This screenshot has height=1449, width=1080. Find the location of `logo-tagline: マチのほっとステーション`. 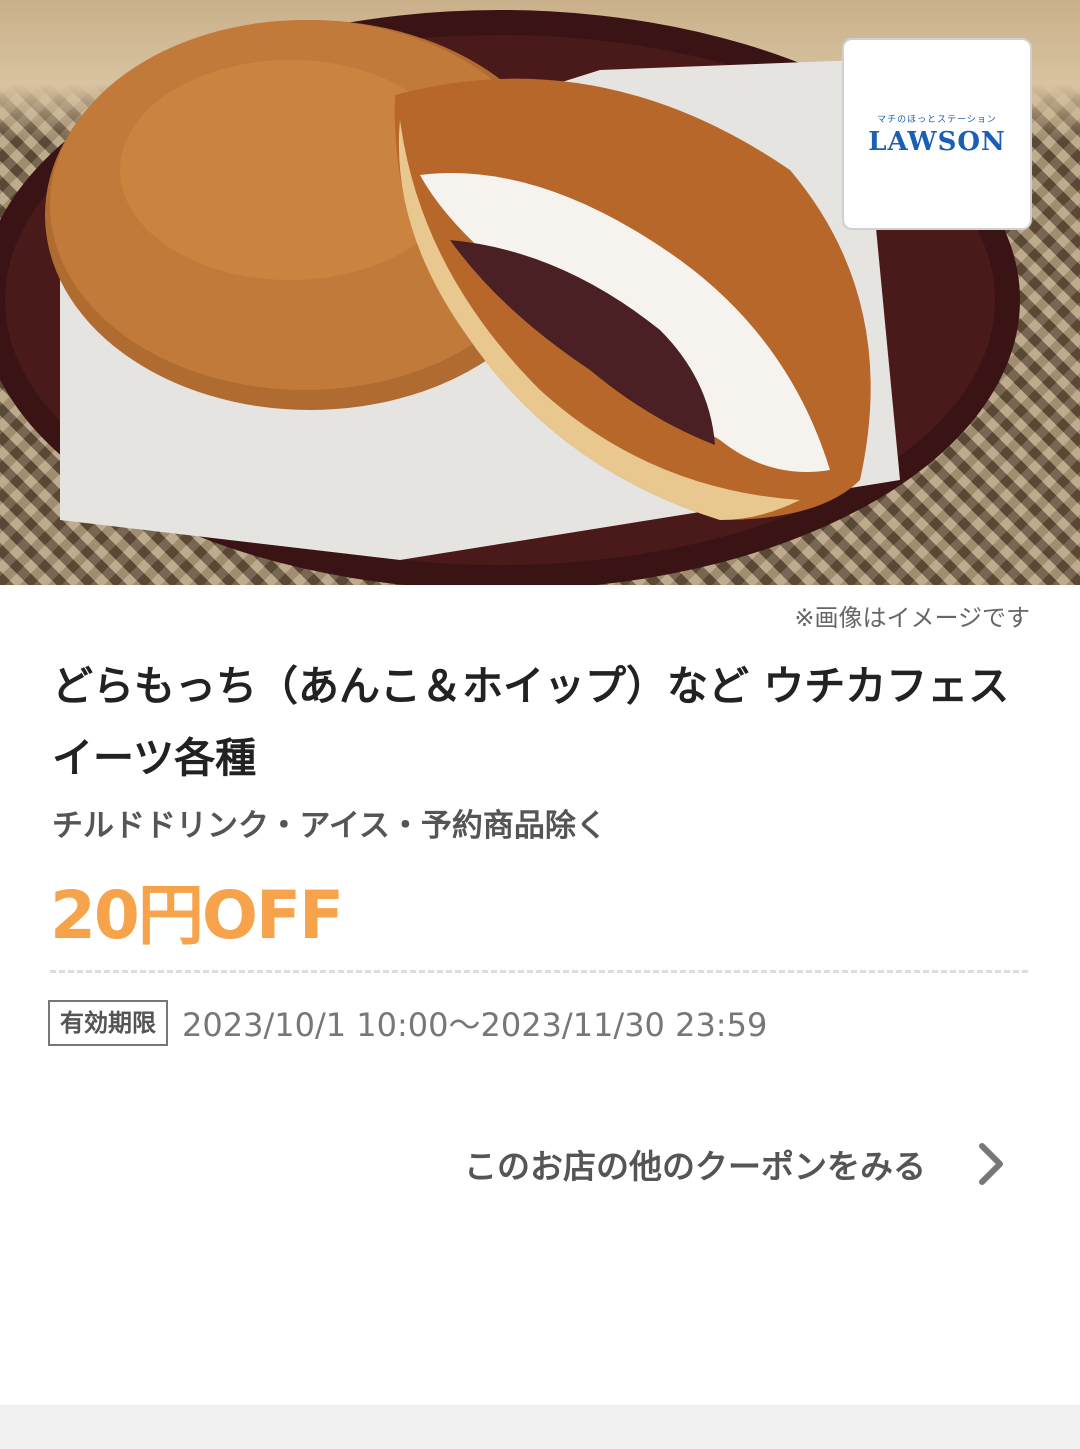

logo-tagline: マチのほっとステーション is located at coordinates (937, 119).